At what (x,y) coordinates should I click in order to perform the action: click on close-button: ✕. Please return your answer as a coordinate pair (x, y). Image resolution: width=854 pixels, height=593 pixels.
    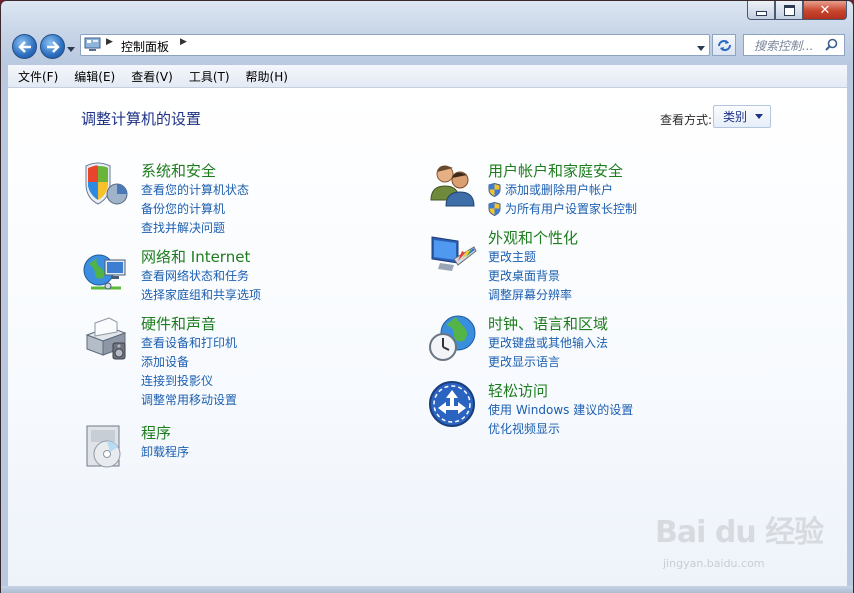
    Looking at the image, I should click on (825, 10).